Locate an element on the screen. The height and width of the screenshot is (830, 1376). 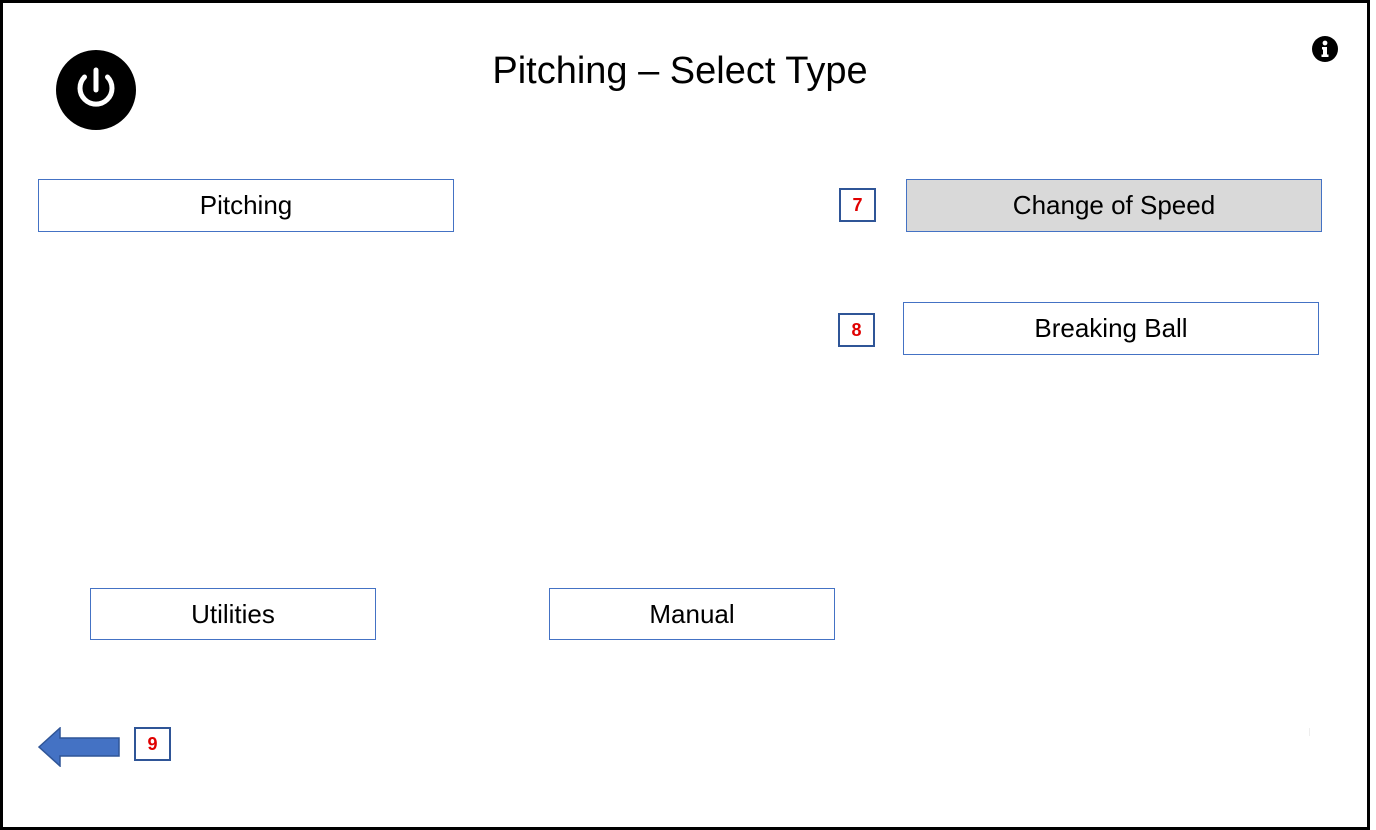
pitching-button: Pitching is located at coordinates (246, 205).